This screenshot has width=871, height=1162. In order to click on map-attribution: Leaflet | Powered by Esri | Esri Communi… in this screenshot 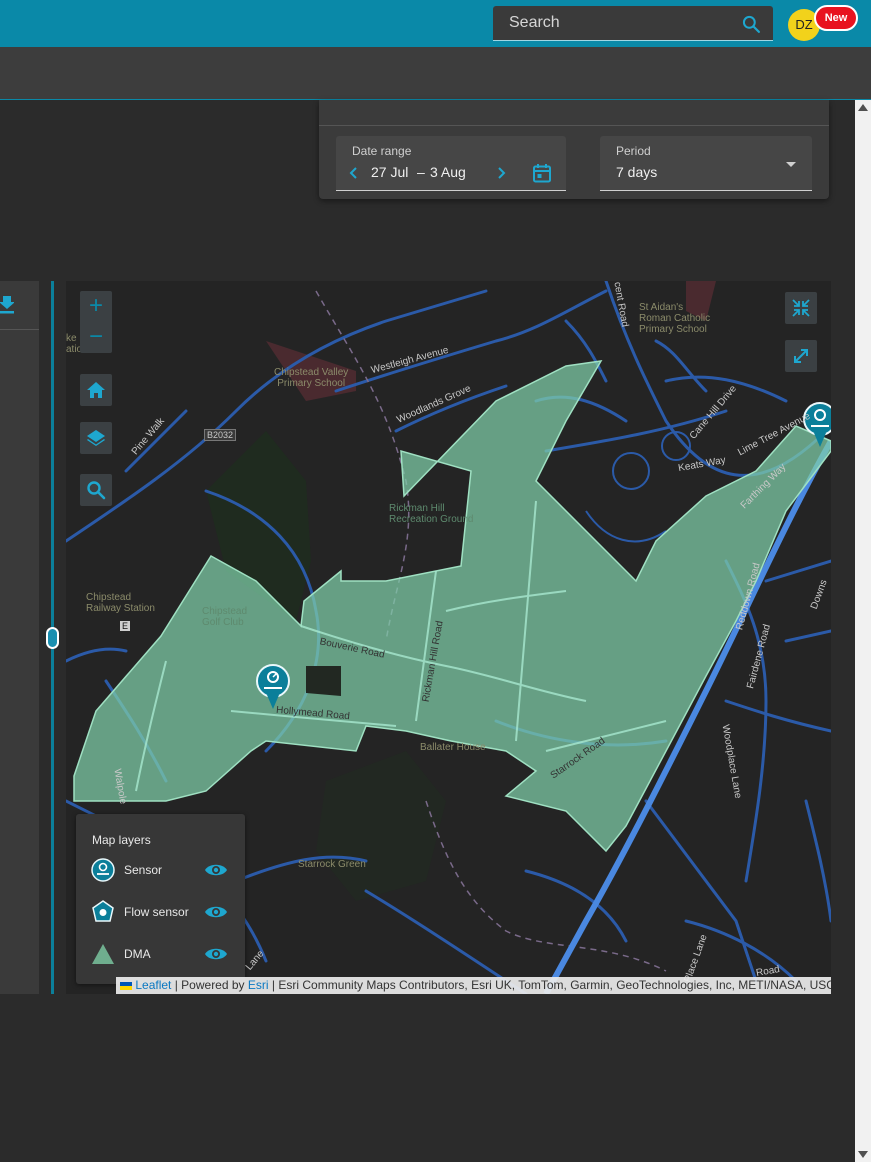, I will do `click(473, 985)`.